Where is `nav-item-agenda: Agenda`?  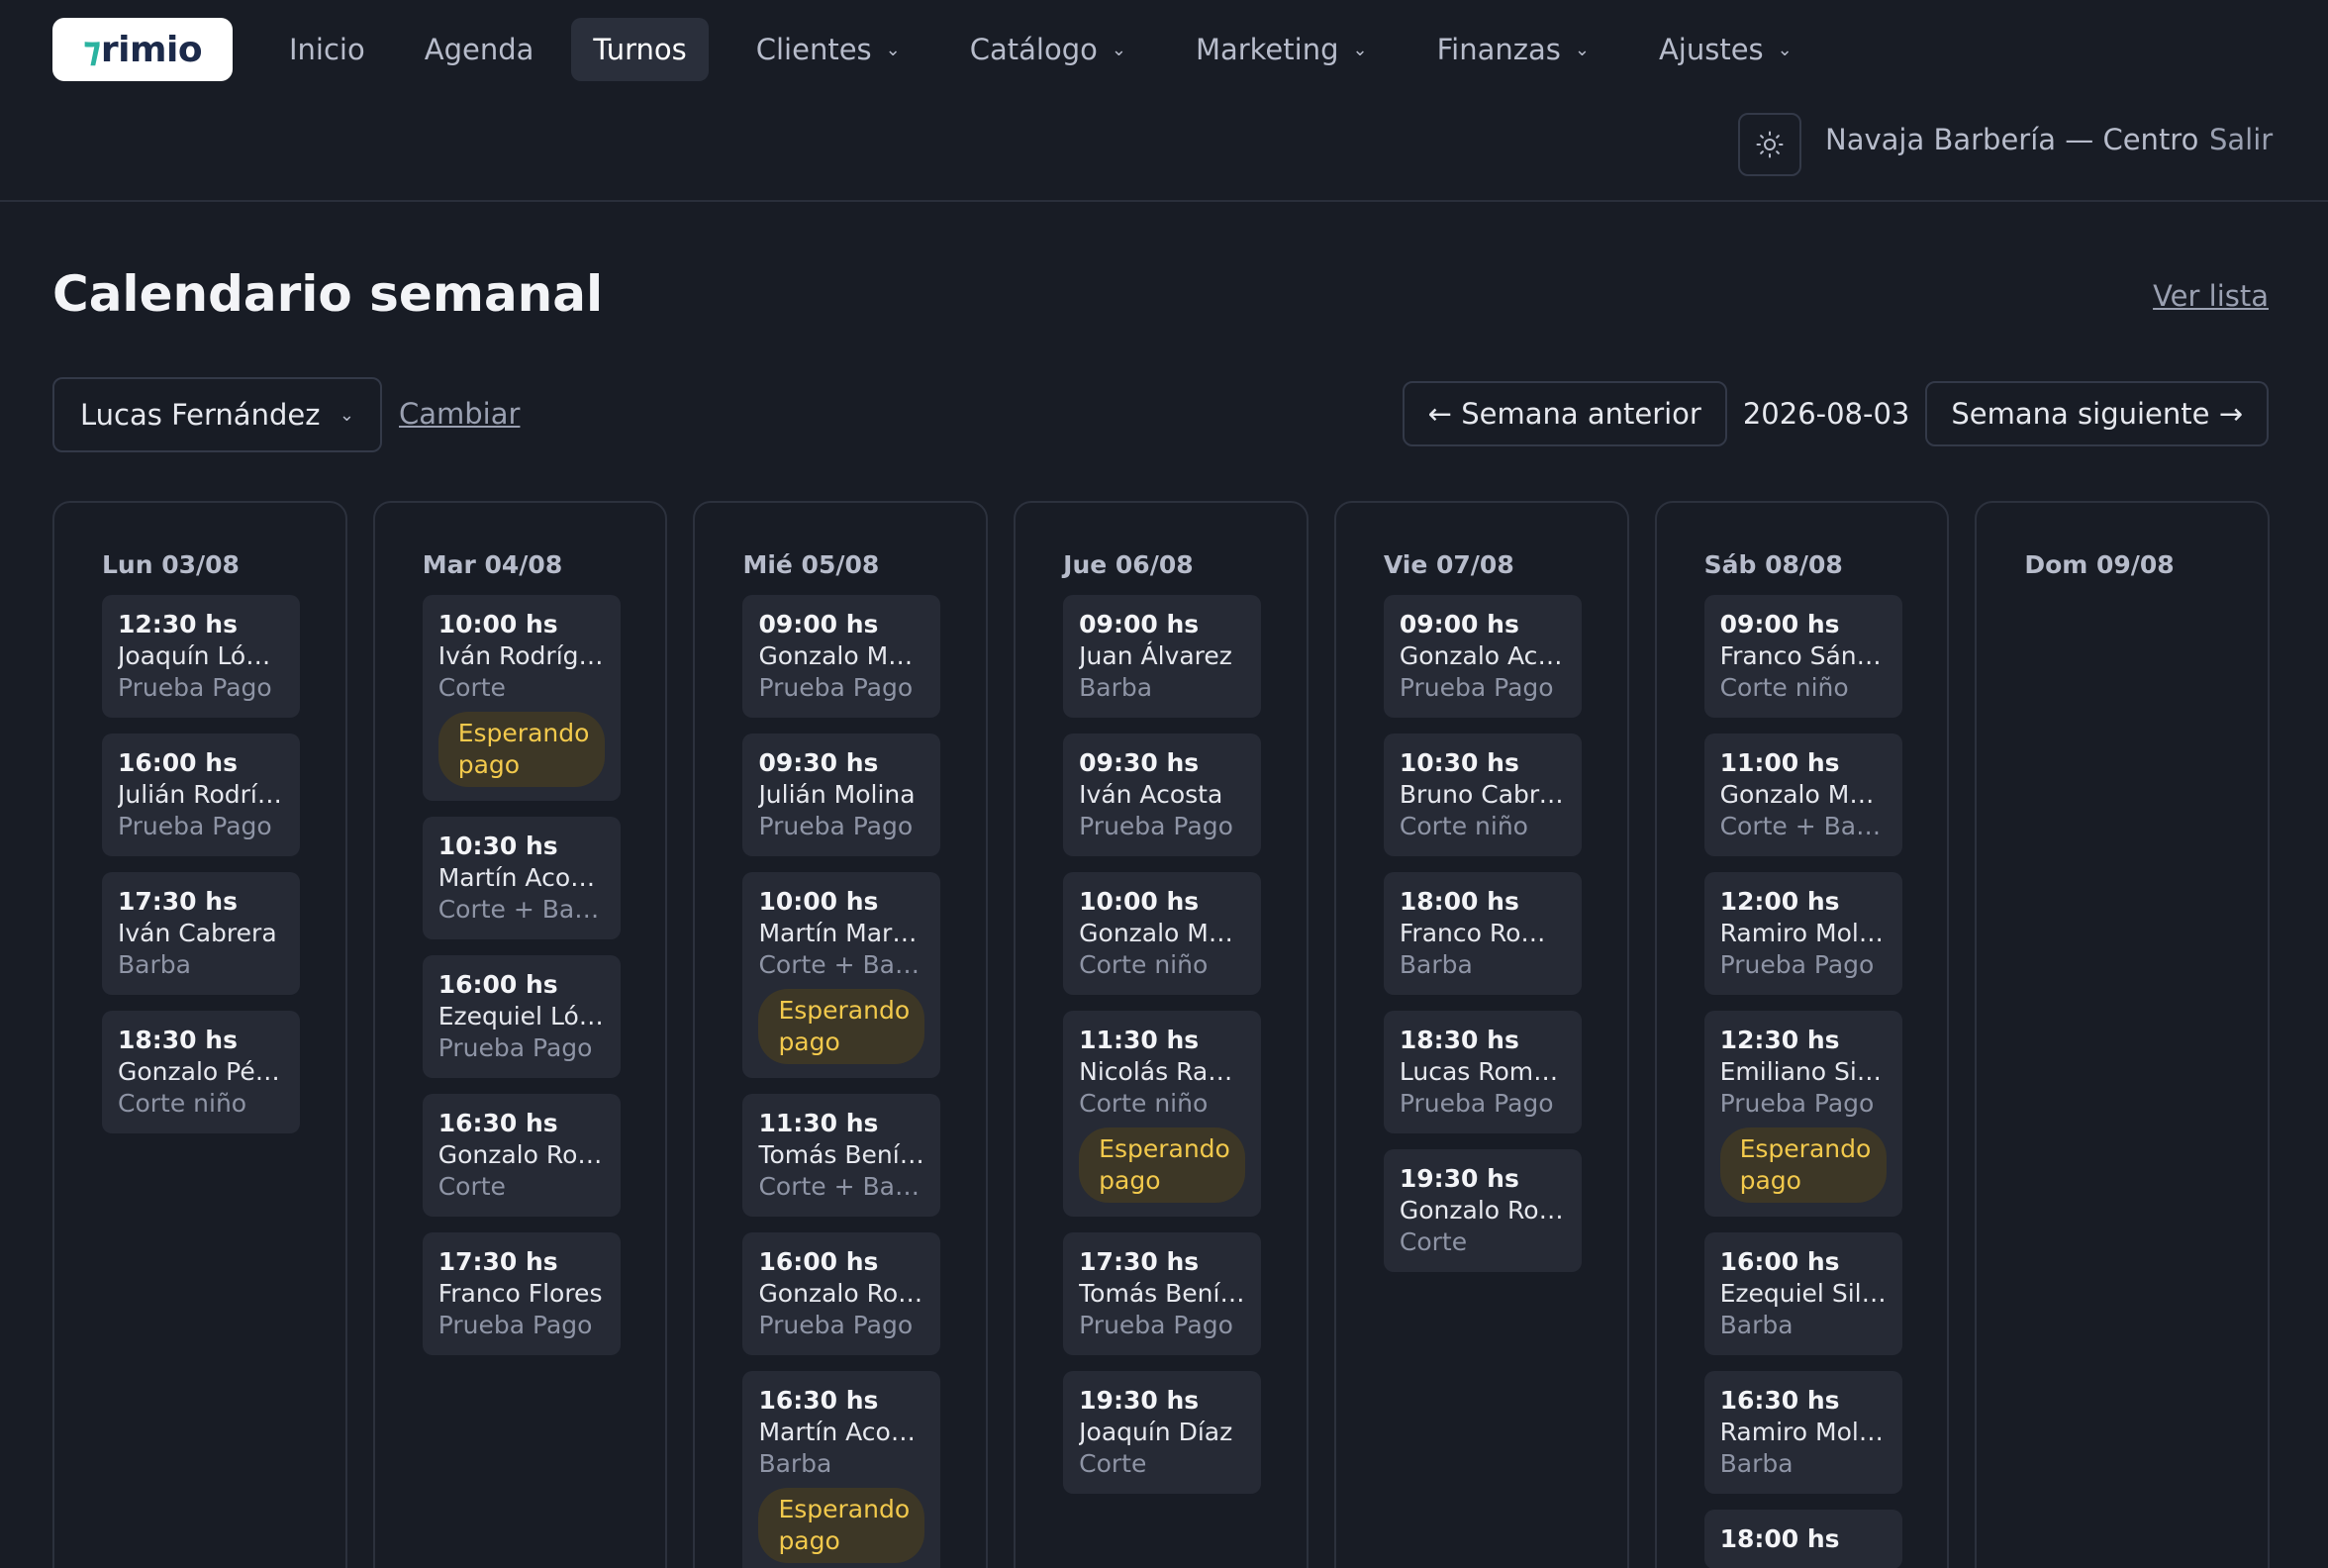 nav-item-agenda: Agenda is located at coordinates (479, 49).